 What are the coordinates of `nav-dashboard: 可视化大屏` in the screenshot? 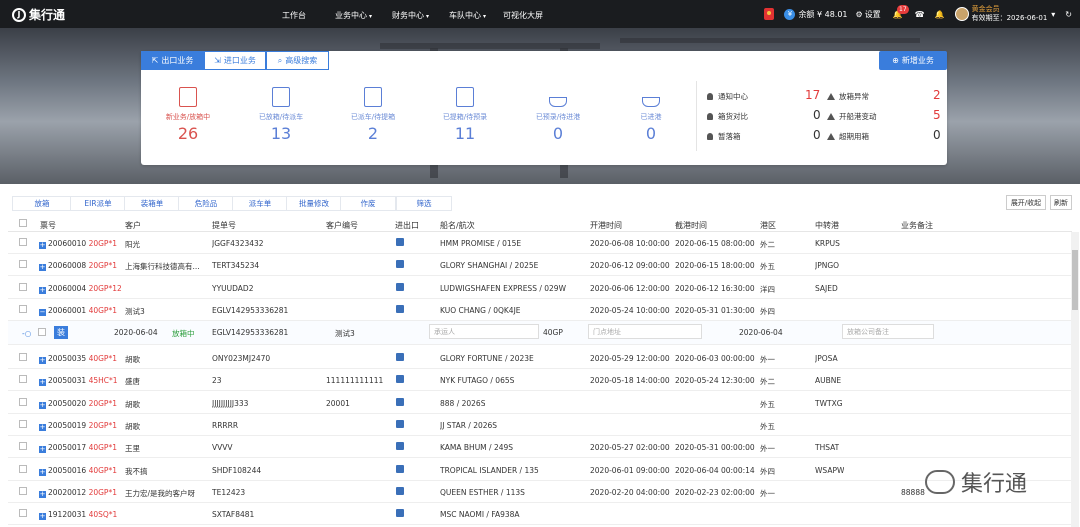 It's located at (523, 15).